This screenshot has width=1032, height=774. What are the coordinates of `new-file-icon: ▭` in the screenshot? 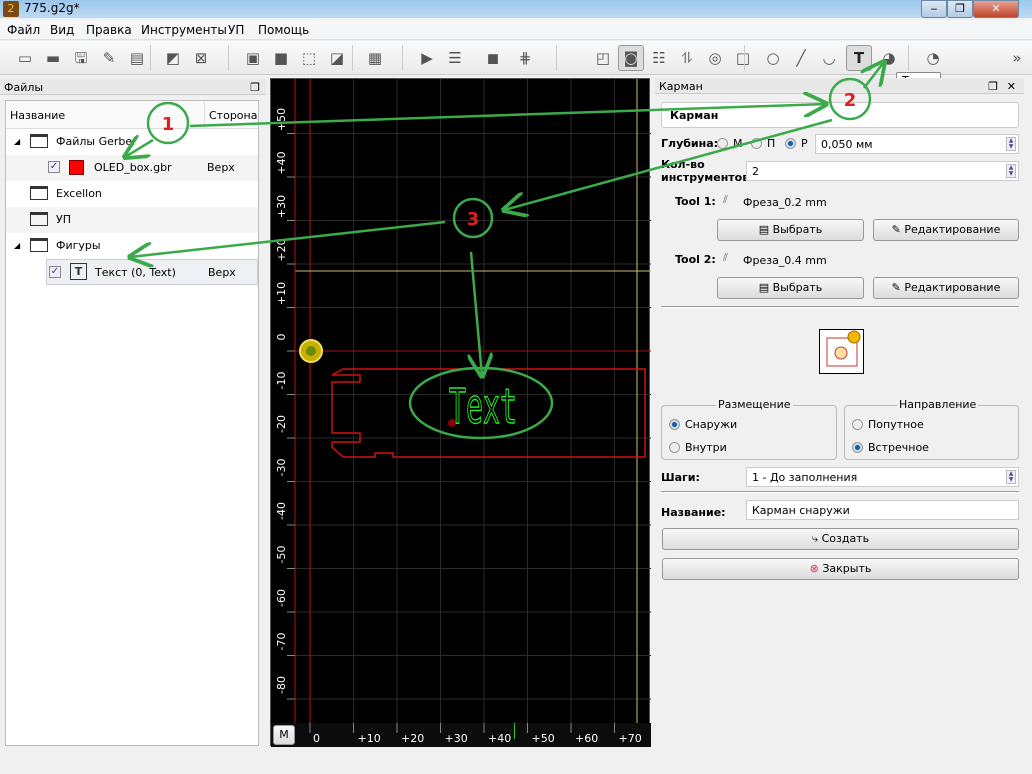 It's located at (25, 58).